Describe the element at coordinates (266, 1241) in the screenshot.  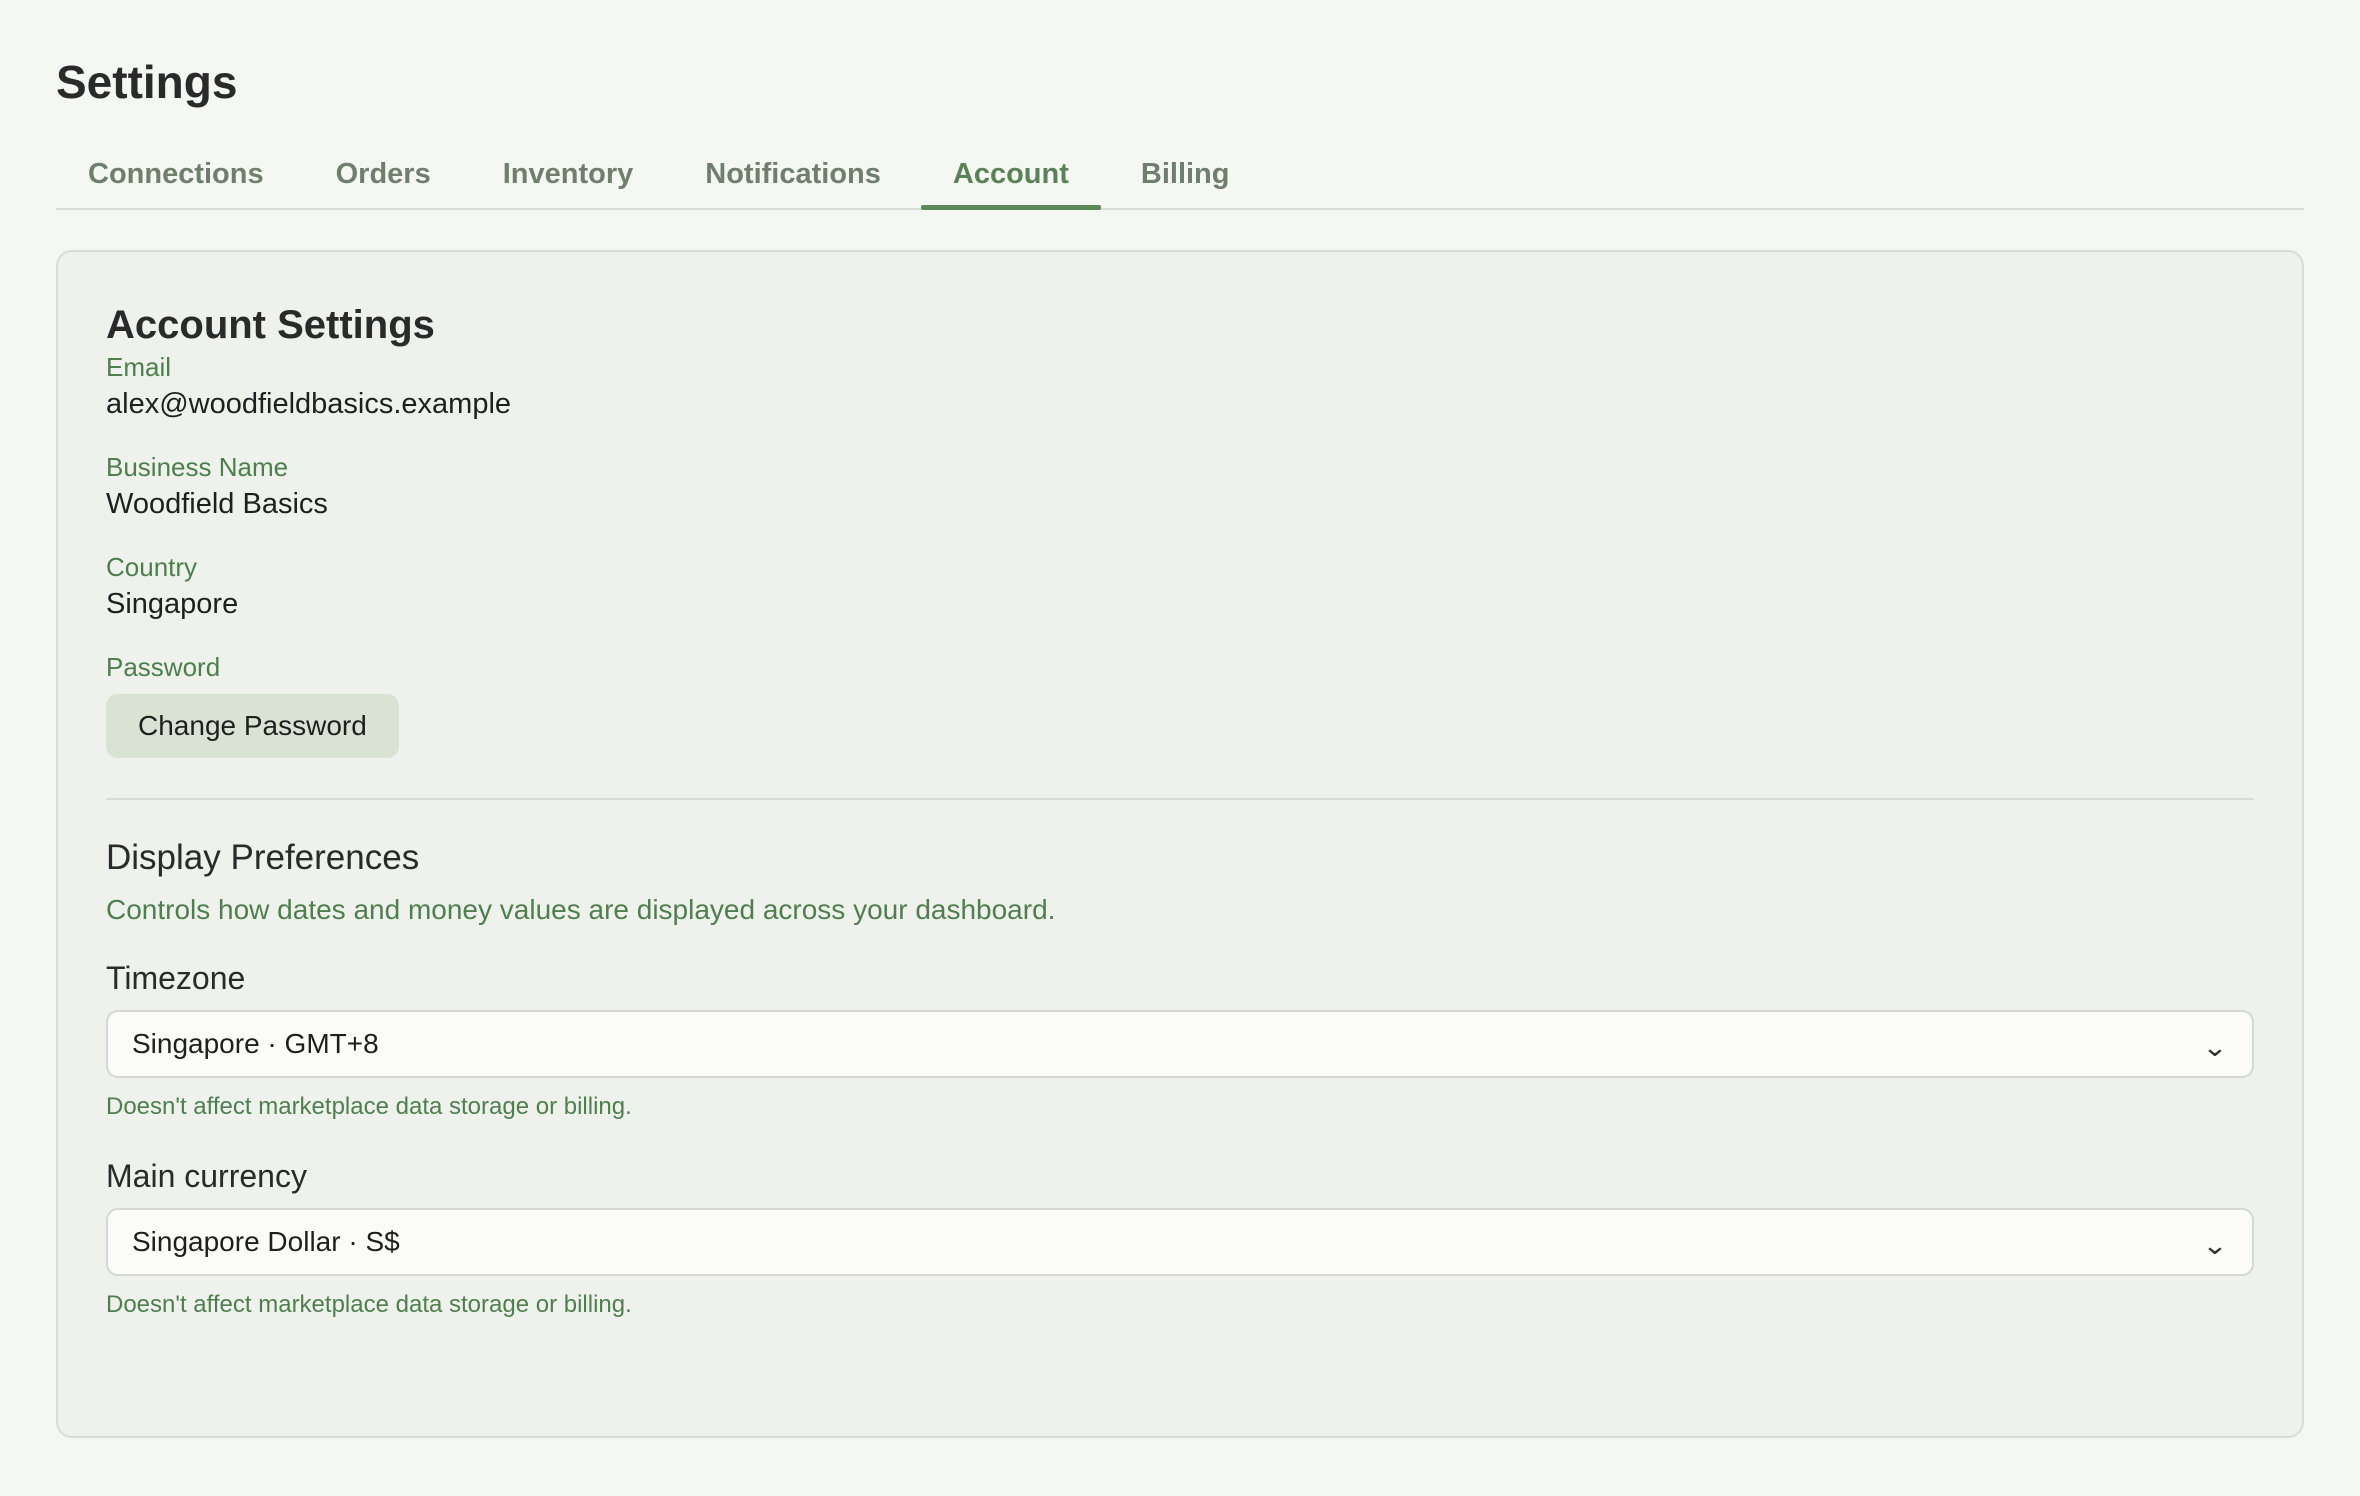
I see `currency-selected-value: Singapore Dollar · S$` at that location.